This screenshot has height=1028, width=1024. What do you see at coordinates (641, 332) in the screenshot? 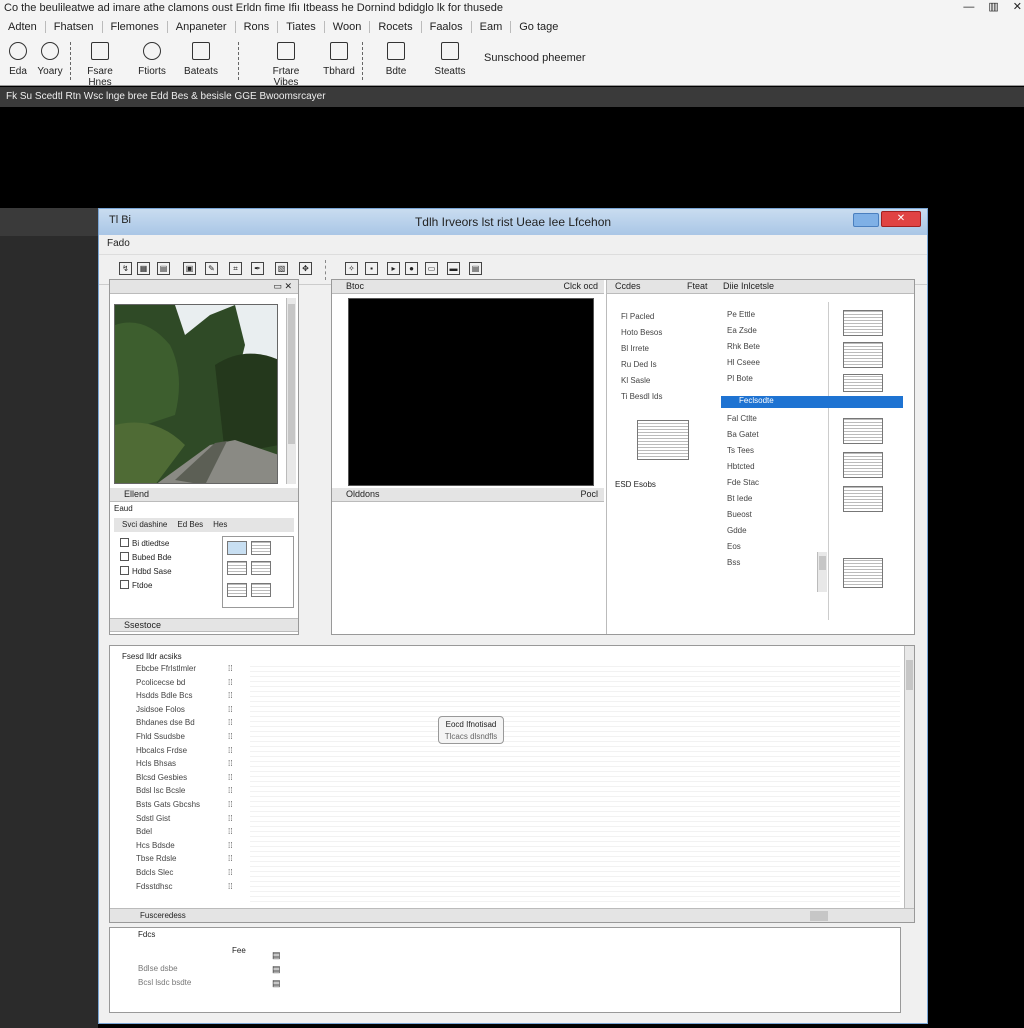
I see `asset-item: Hoto Besos` at bounding box center [641, 332].